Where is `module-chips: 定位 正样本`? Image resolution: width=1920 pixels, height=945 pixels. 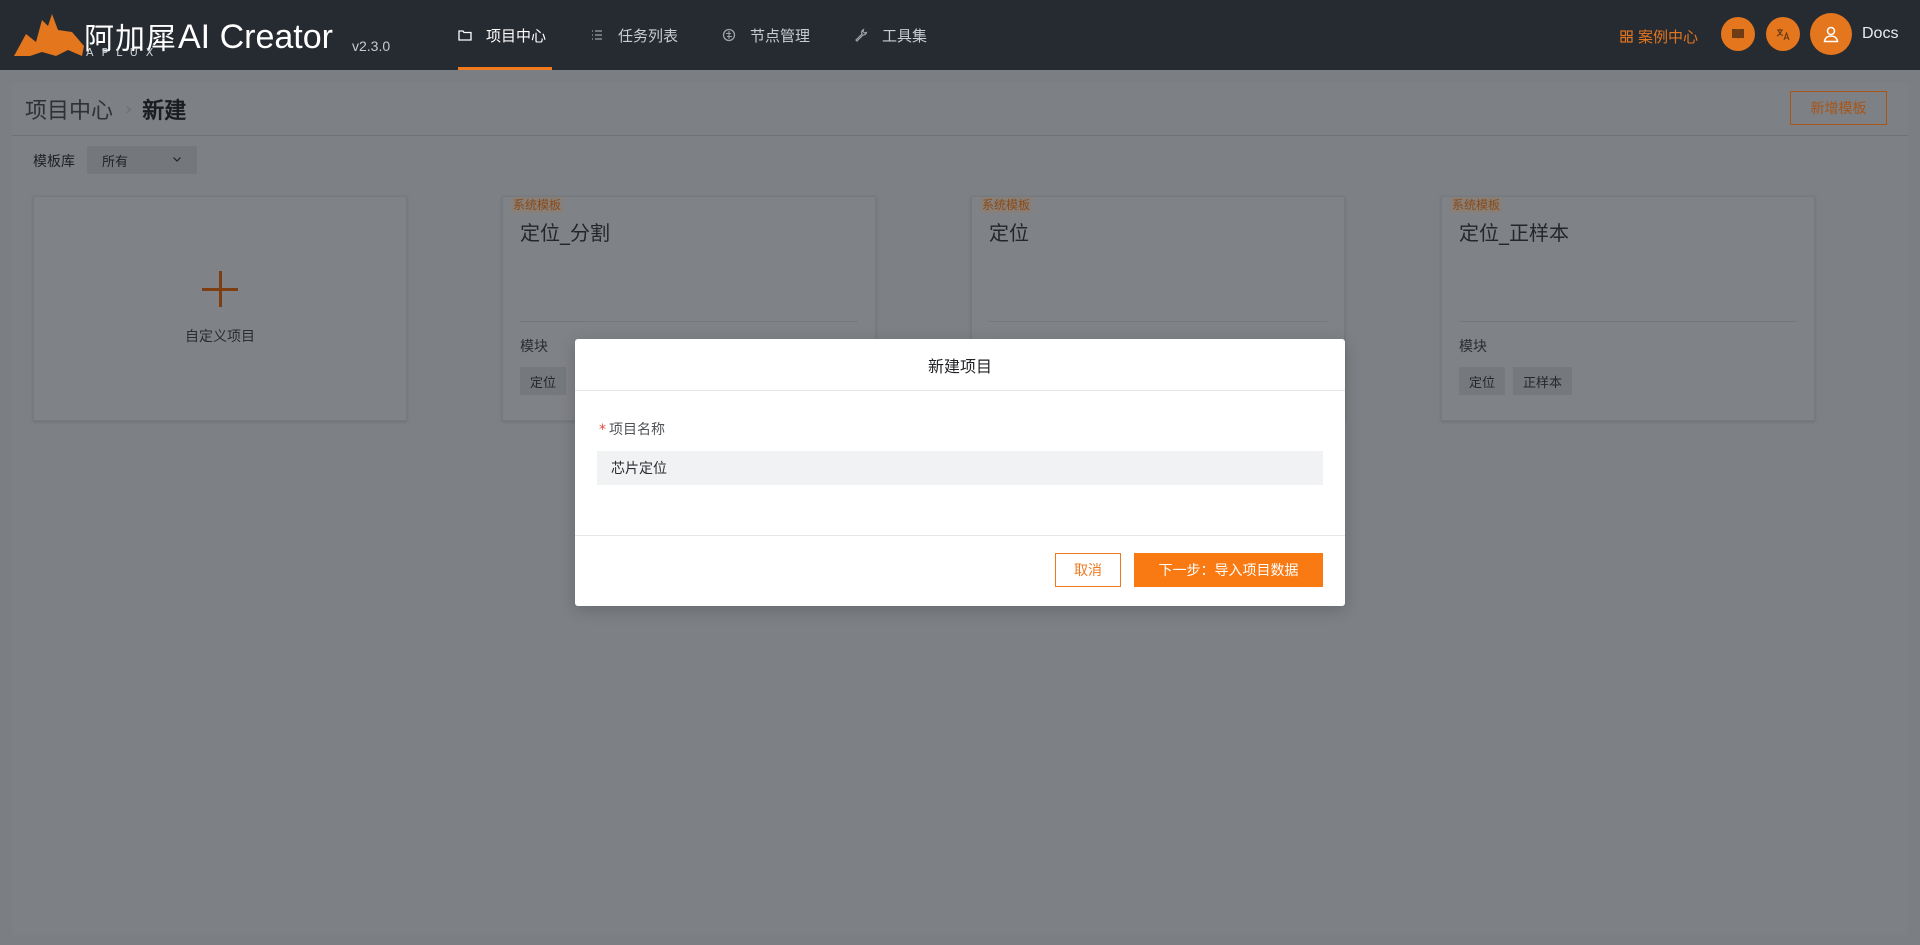
module-chips: 定位 正样本 is located at coordinates (1516, 381).